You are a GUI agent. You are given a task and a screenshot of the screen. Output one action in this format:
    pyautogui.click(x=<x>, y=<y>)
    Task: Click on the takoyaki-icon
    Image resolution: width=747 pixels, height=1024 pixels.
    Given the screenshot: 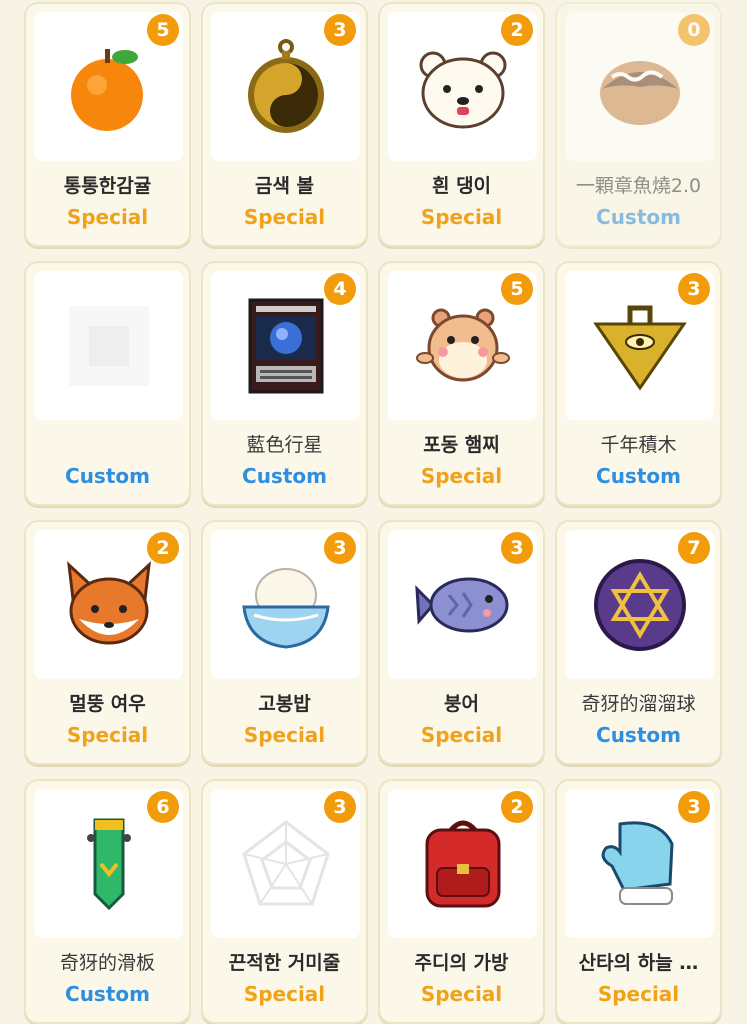 What is the action you would take?
    pyautogui.click(x=639, y=92)
    